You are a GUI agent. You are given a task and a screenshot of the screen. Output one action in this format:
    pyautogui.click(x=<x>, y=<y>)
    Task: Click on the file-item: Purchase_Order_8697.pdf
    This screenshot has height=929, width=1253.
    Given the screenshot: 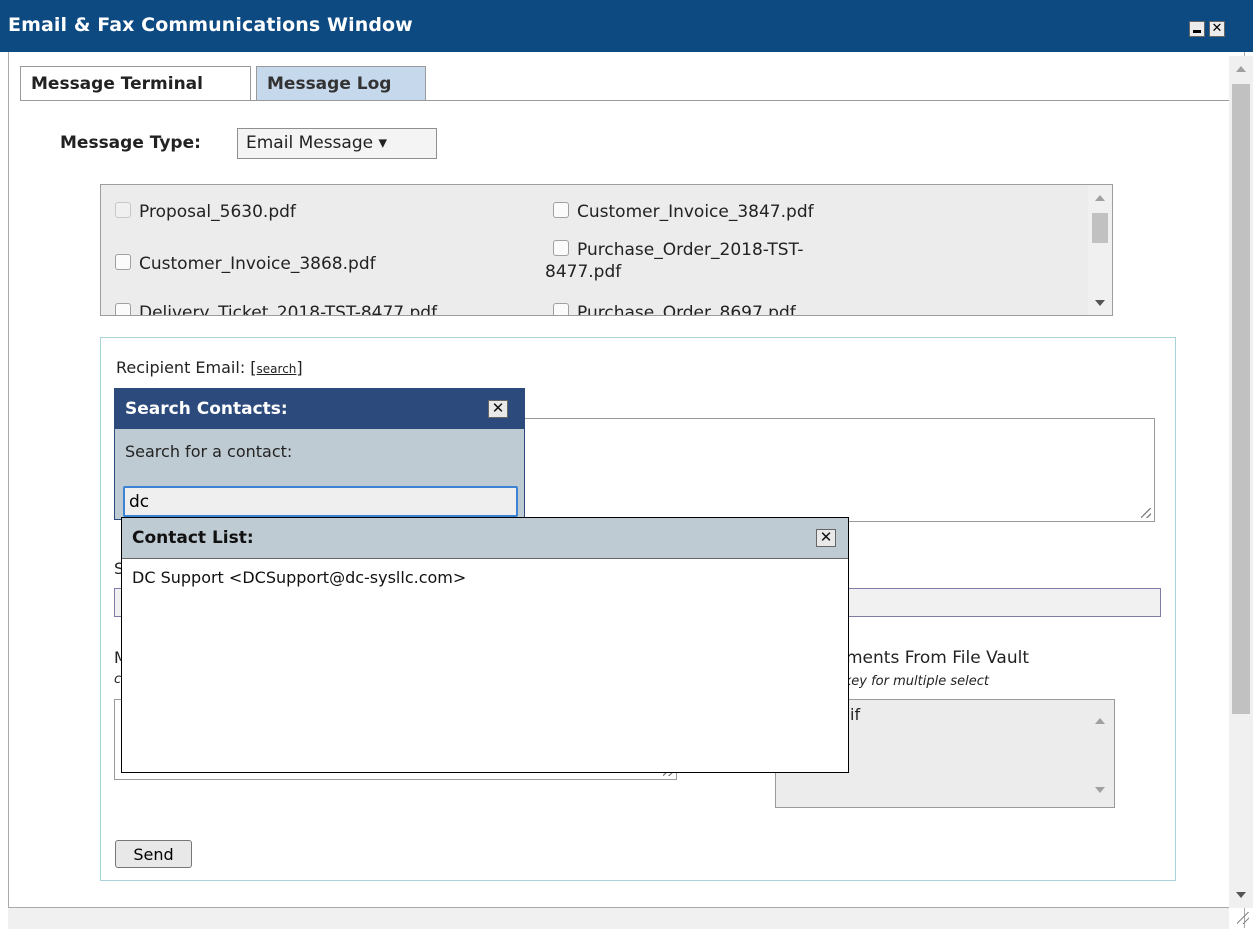 What is the action you would take?
    pyautogui.click(x=674, y=309)
    